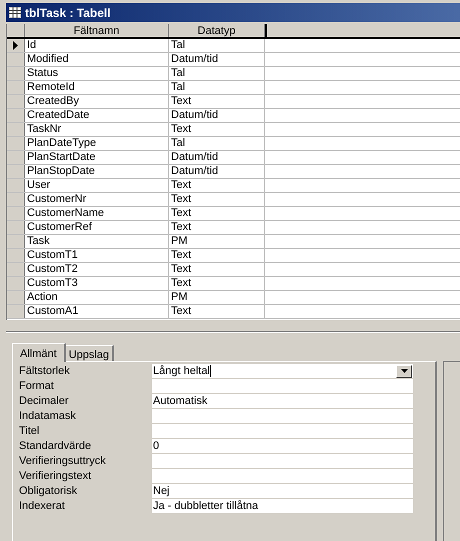 The width and height of the screenshot is (460, 541). Describe the element at coordinates (97, 59) in the screenshot. I see `table-cell: Modified` at that location.